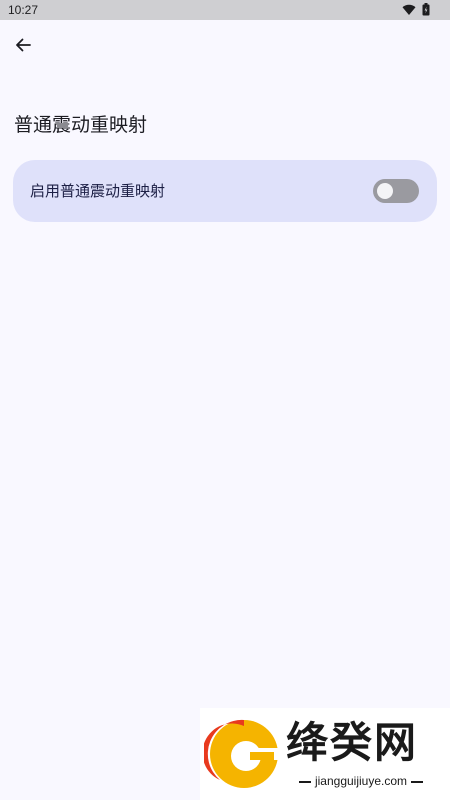 This screenshot has height=800, width=450. I want to click on status-icons, so click(416, 10).